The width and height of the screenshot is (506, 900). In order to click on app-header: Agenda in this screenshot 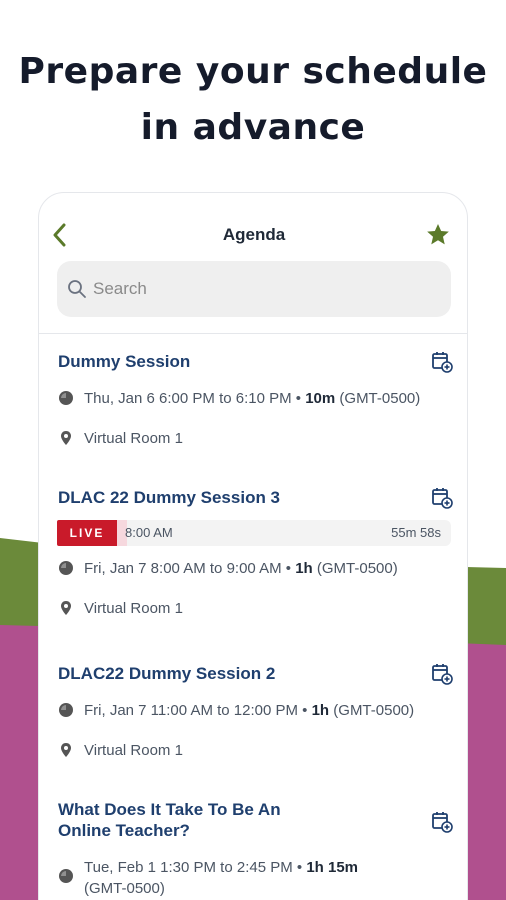, I will do `click(253, 236)`.